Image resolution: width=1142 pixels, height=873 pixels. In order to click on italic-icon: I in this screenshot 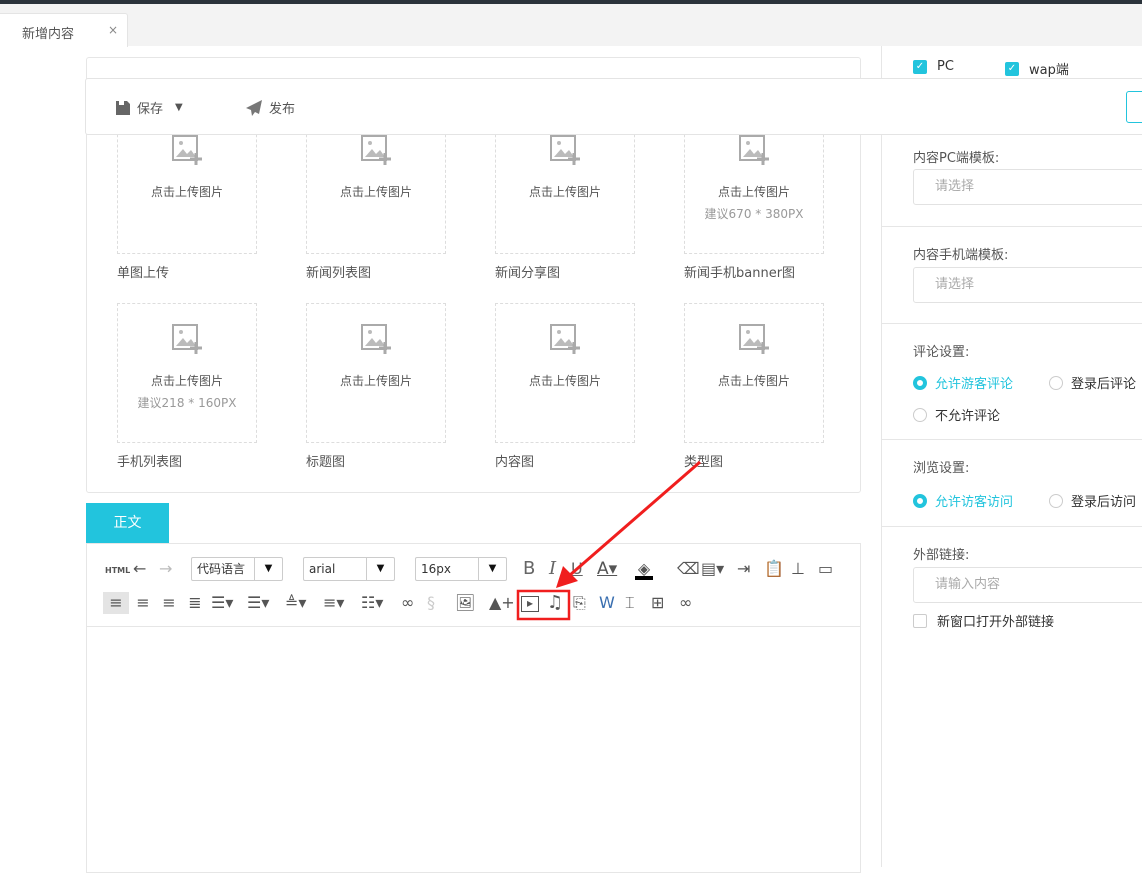, I will do `click(552, 569)`.